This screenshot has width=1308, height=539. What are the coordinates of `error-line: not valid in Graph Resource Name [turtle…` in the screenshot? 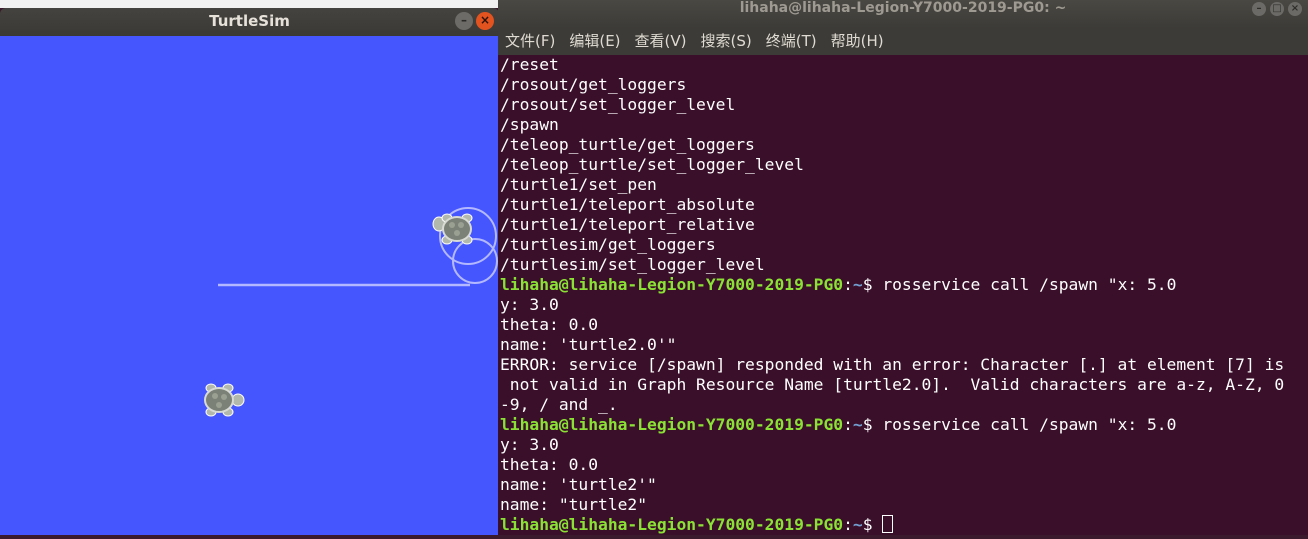 It's located at (892, 384).